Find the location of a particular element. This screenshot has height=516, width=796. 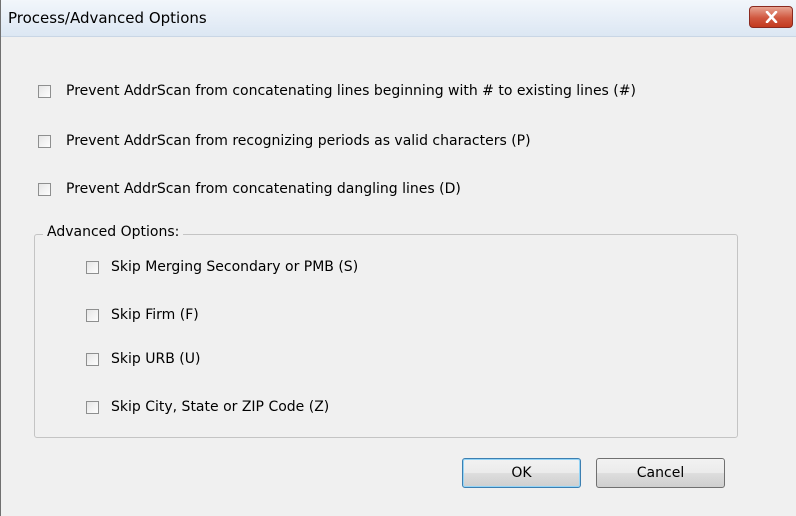

title-bar: Process/Advanced Options is located at coordinates (398, 18).